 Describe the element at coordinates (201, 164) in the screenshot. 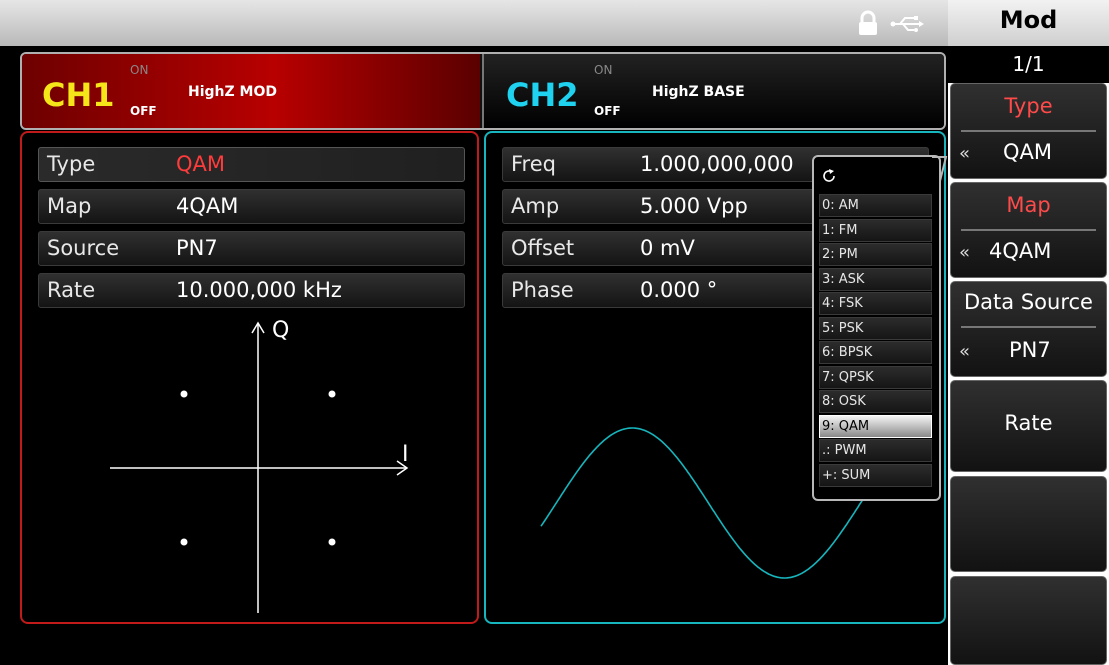

I see `param-value: QAM` at that location.